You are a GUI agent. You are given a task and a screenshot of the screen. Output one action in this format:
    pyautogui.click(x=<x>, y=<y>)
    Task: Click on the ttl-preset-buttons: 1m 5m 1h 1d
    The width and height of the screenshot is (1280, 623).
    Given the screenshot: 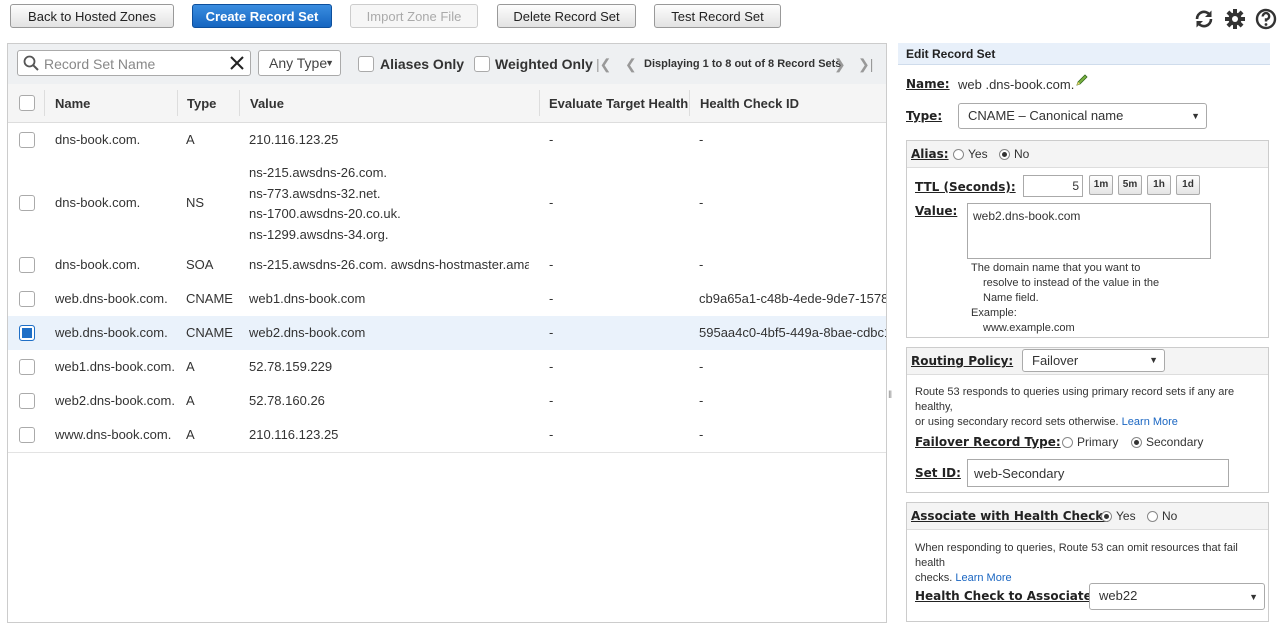 What is the action you would take?
    pyautogui.click(x=1149, y=185)
    